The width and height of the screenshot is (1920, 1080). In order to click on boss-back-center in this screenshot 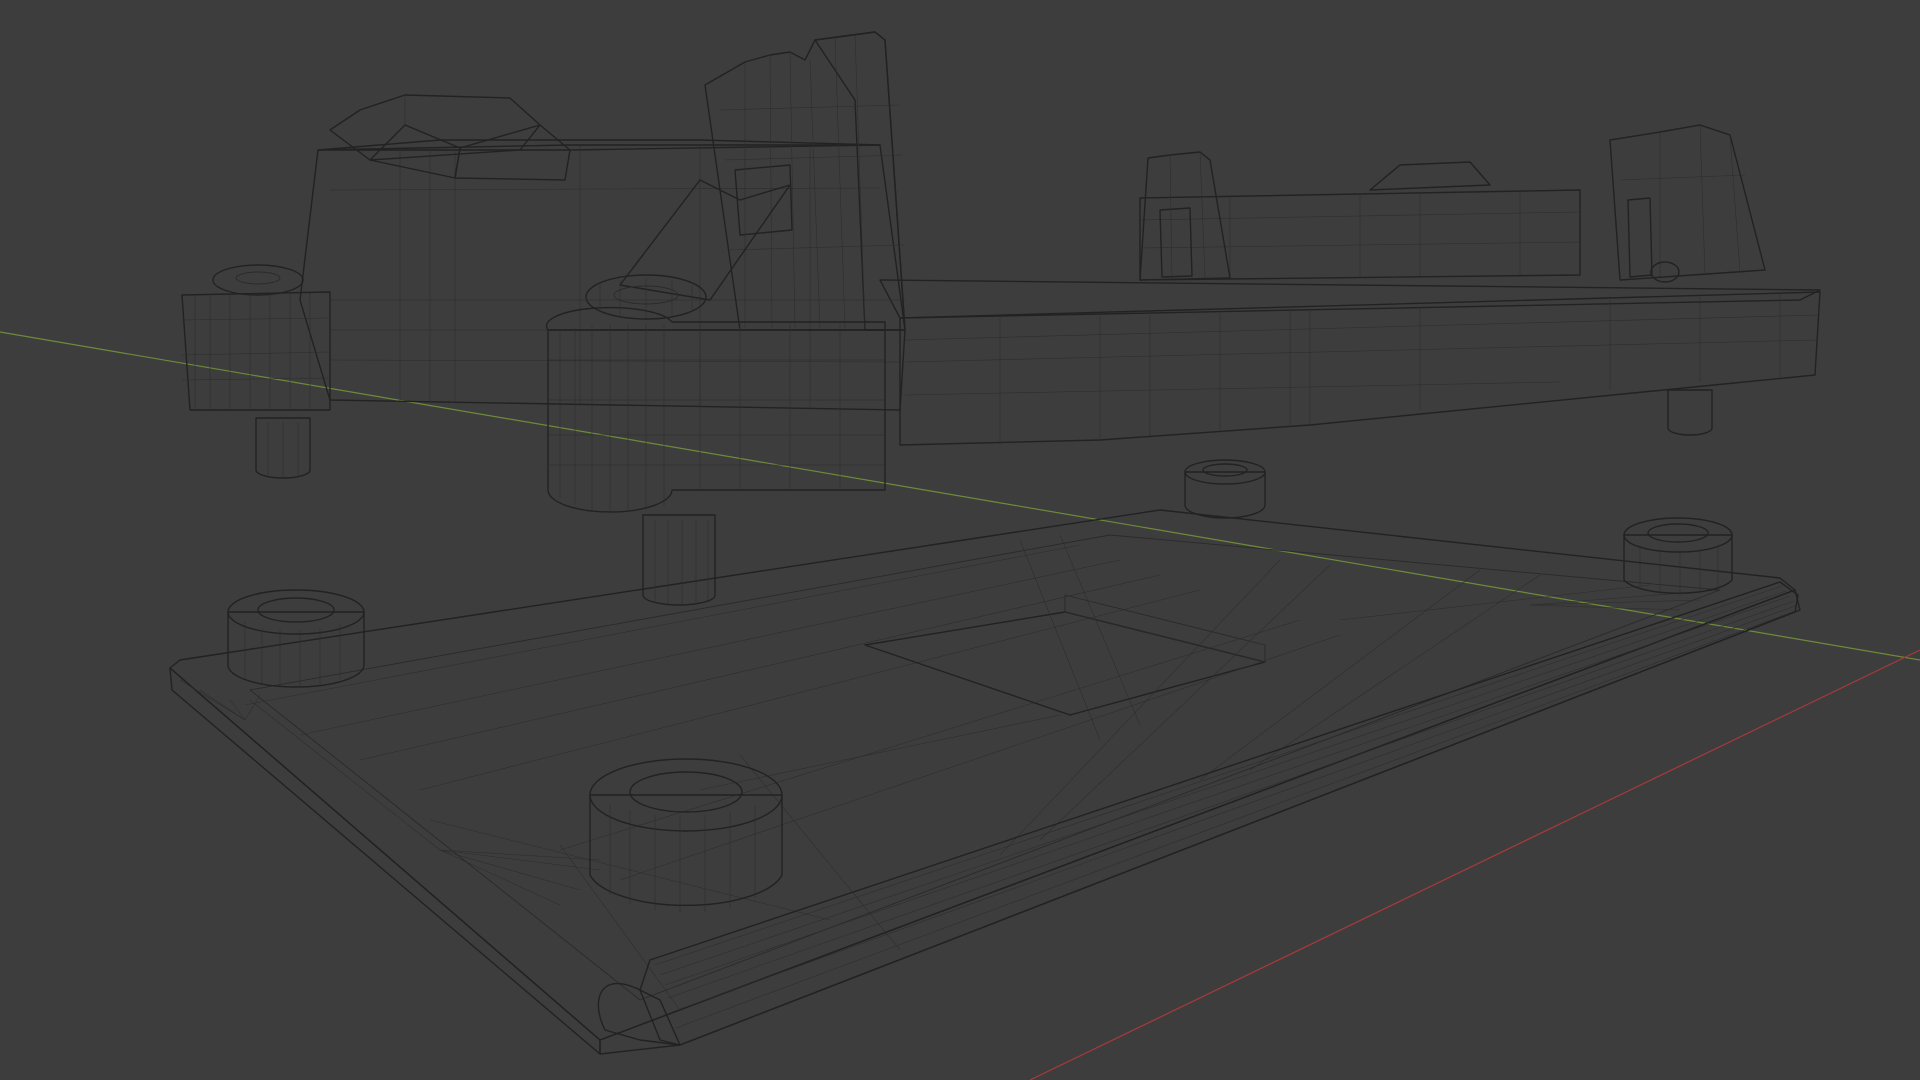, I will do `click(1225, 489)`.